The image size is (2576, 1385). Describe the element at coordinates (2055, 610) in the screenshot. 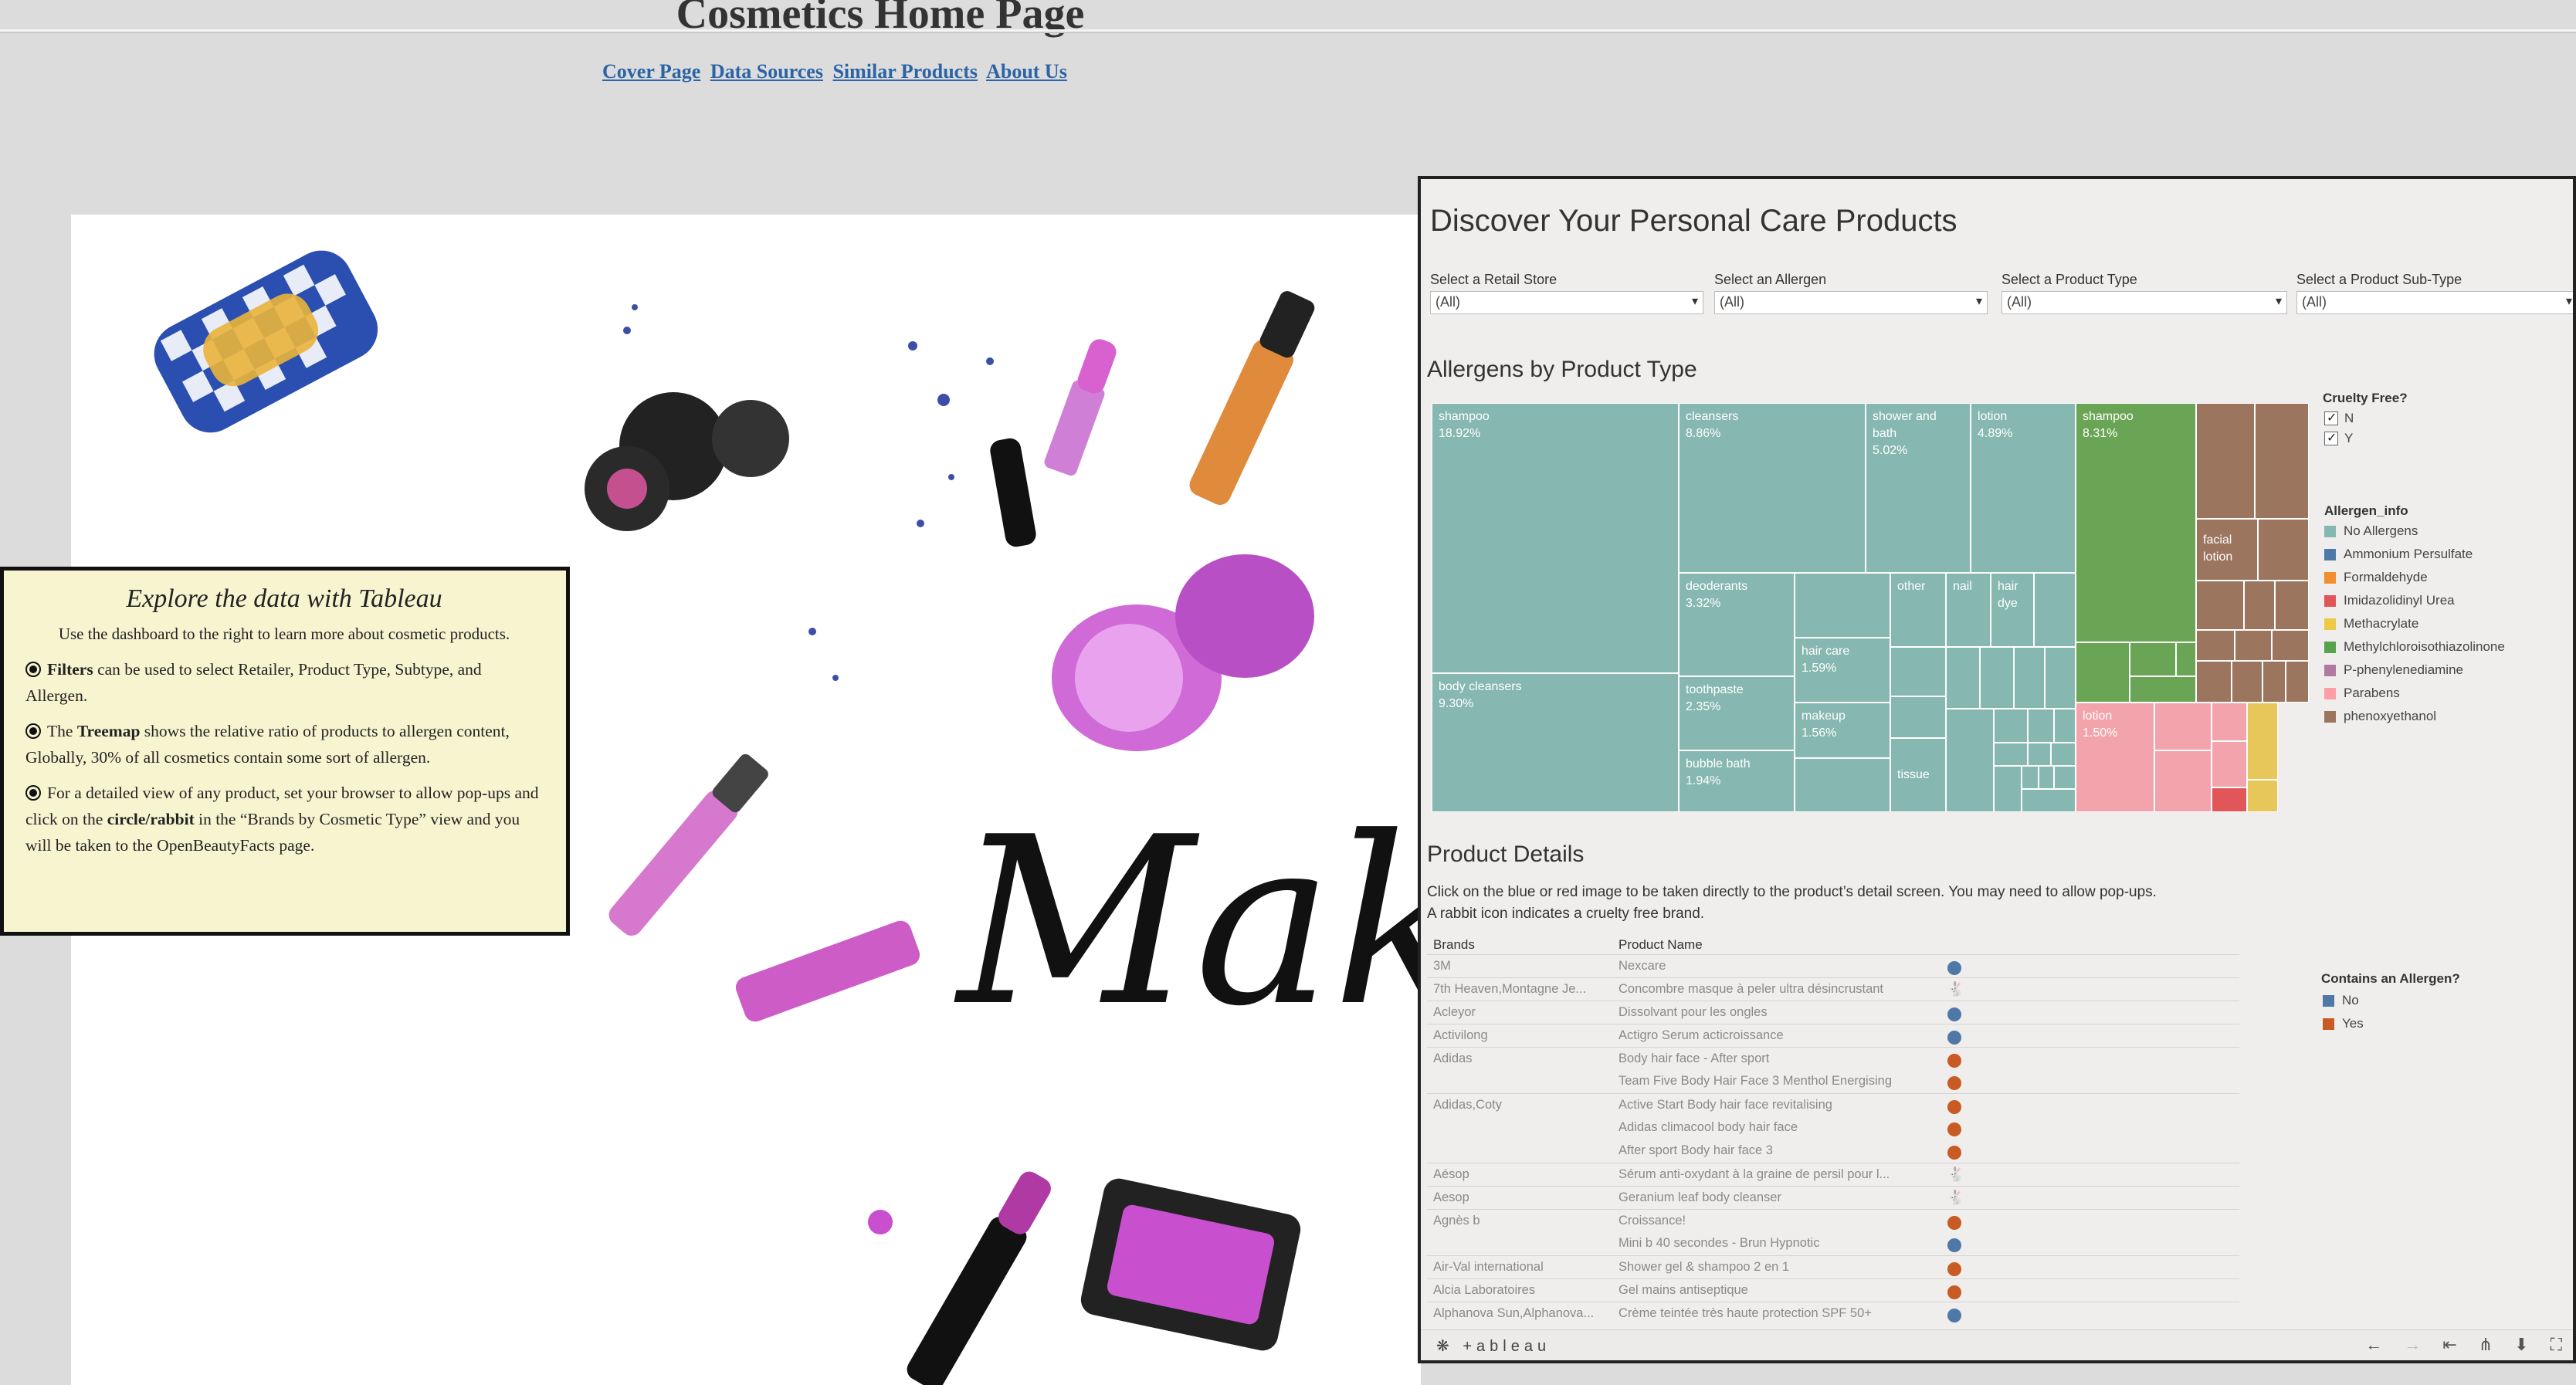

I see `treemap-cell-small-c` at that location.